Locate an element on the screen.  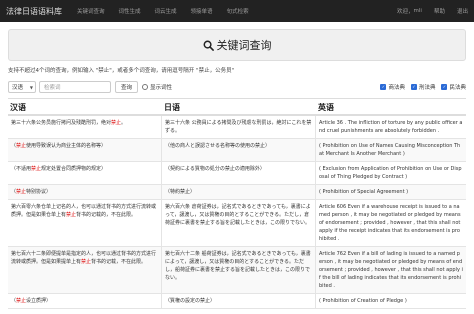
cell-japanese: （契約による質物の処分の禁止の適用除外） is located at coordinates (239, 173).